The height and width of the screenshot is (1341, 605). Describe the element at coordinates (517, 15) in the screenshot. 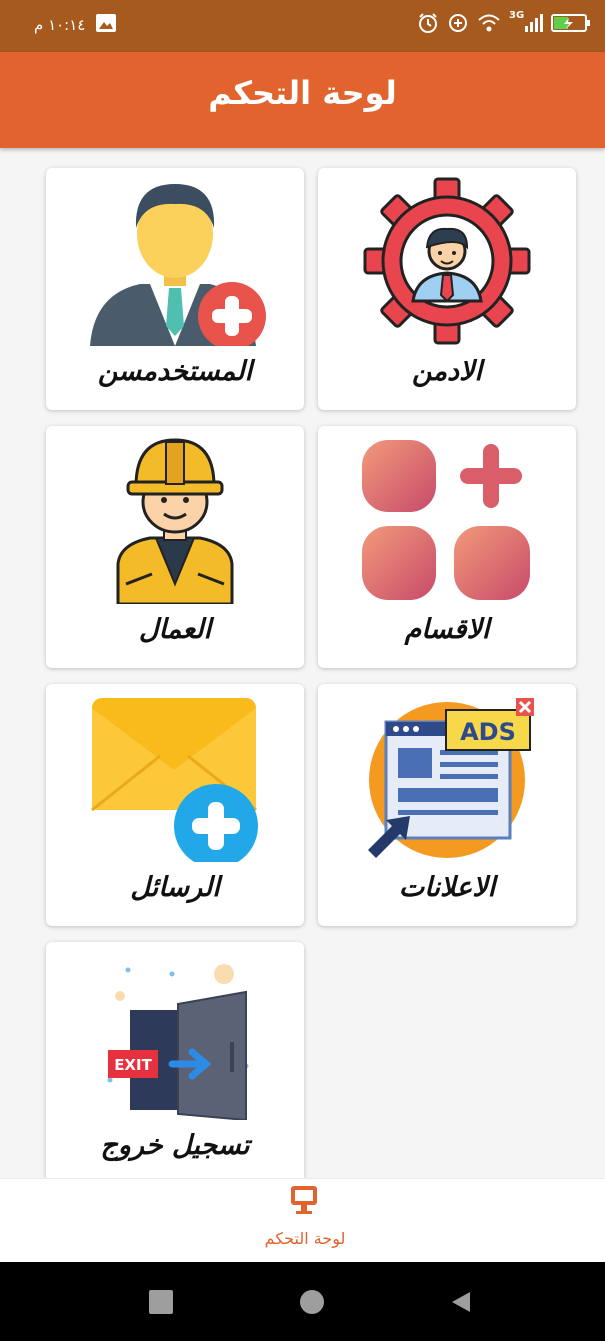

I see `network-label: 3G` at that location.